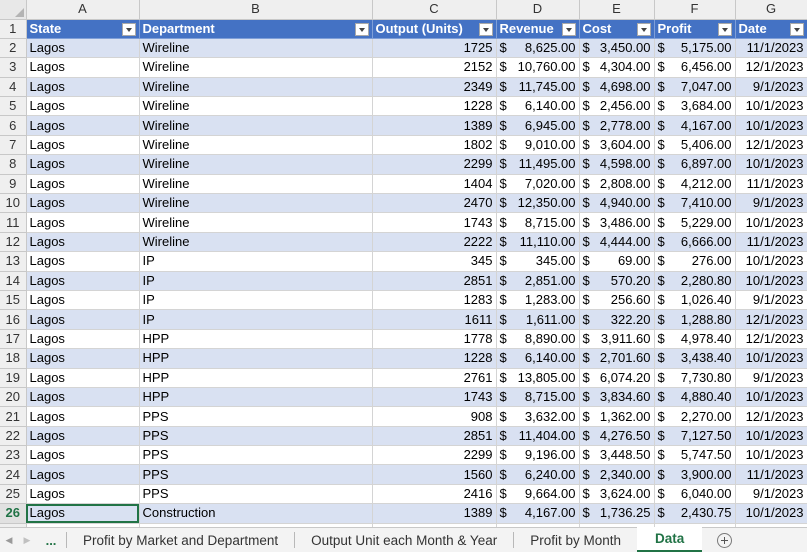 This screenshot has height=552, width=807. I want to click on column-header-b: B, so click(256, 10).